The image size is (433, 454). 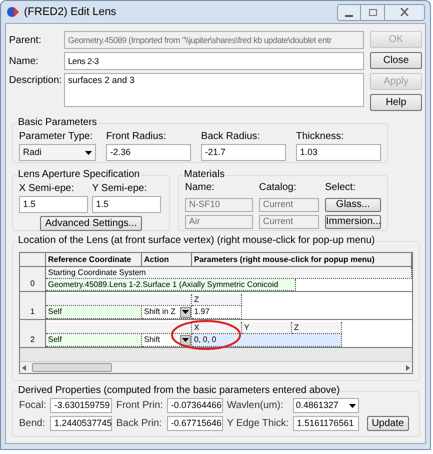 I want to click on table-cell: Geometry.45089.Lens 1-2.Surface 1 (Axially Symmetric Conicoid, so click(x=171, y=285).